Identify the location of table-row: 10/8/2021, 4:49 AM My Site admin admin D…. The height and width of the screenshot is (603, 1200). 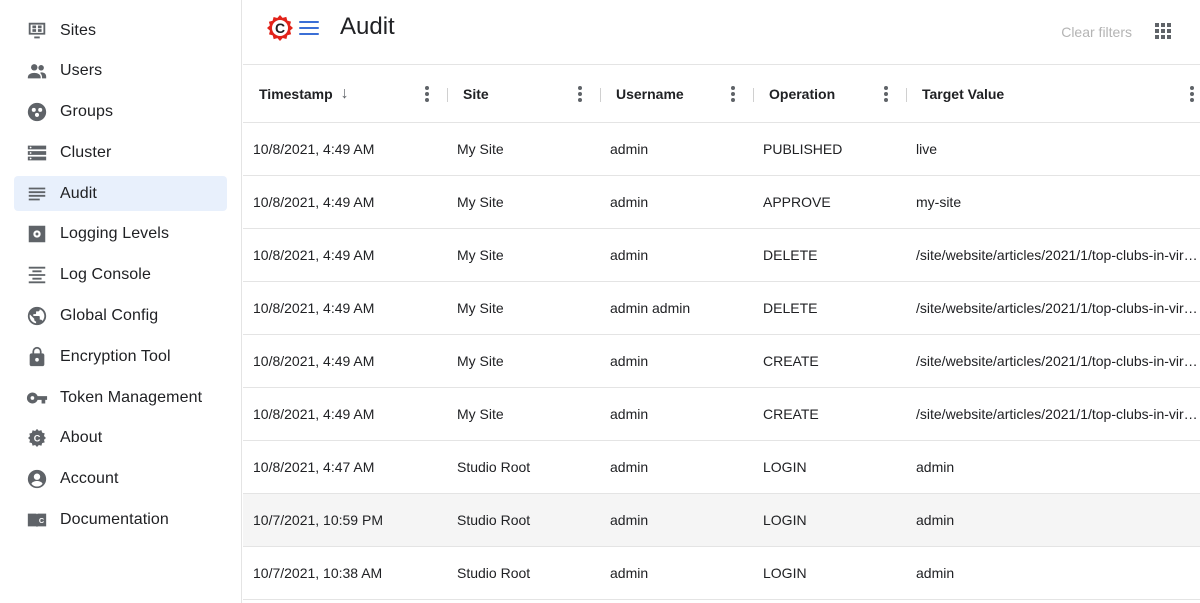
(721, 308).